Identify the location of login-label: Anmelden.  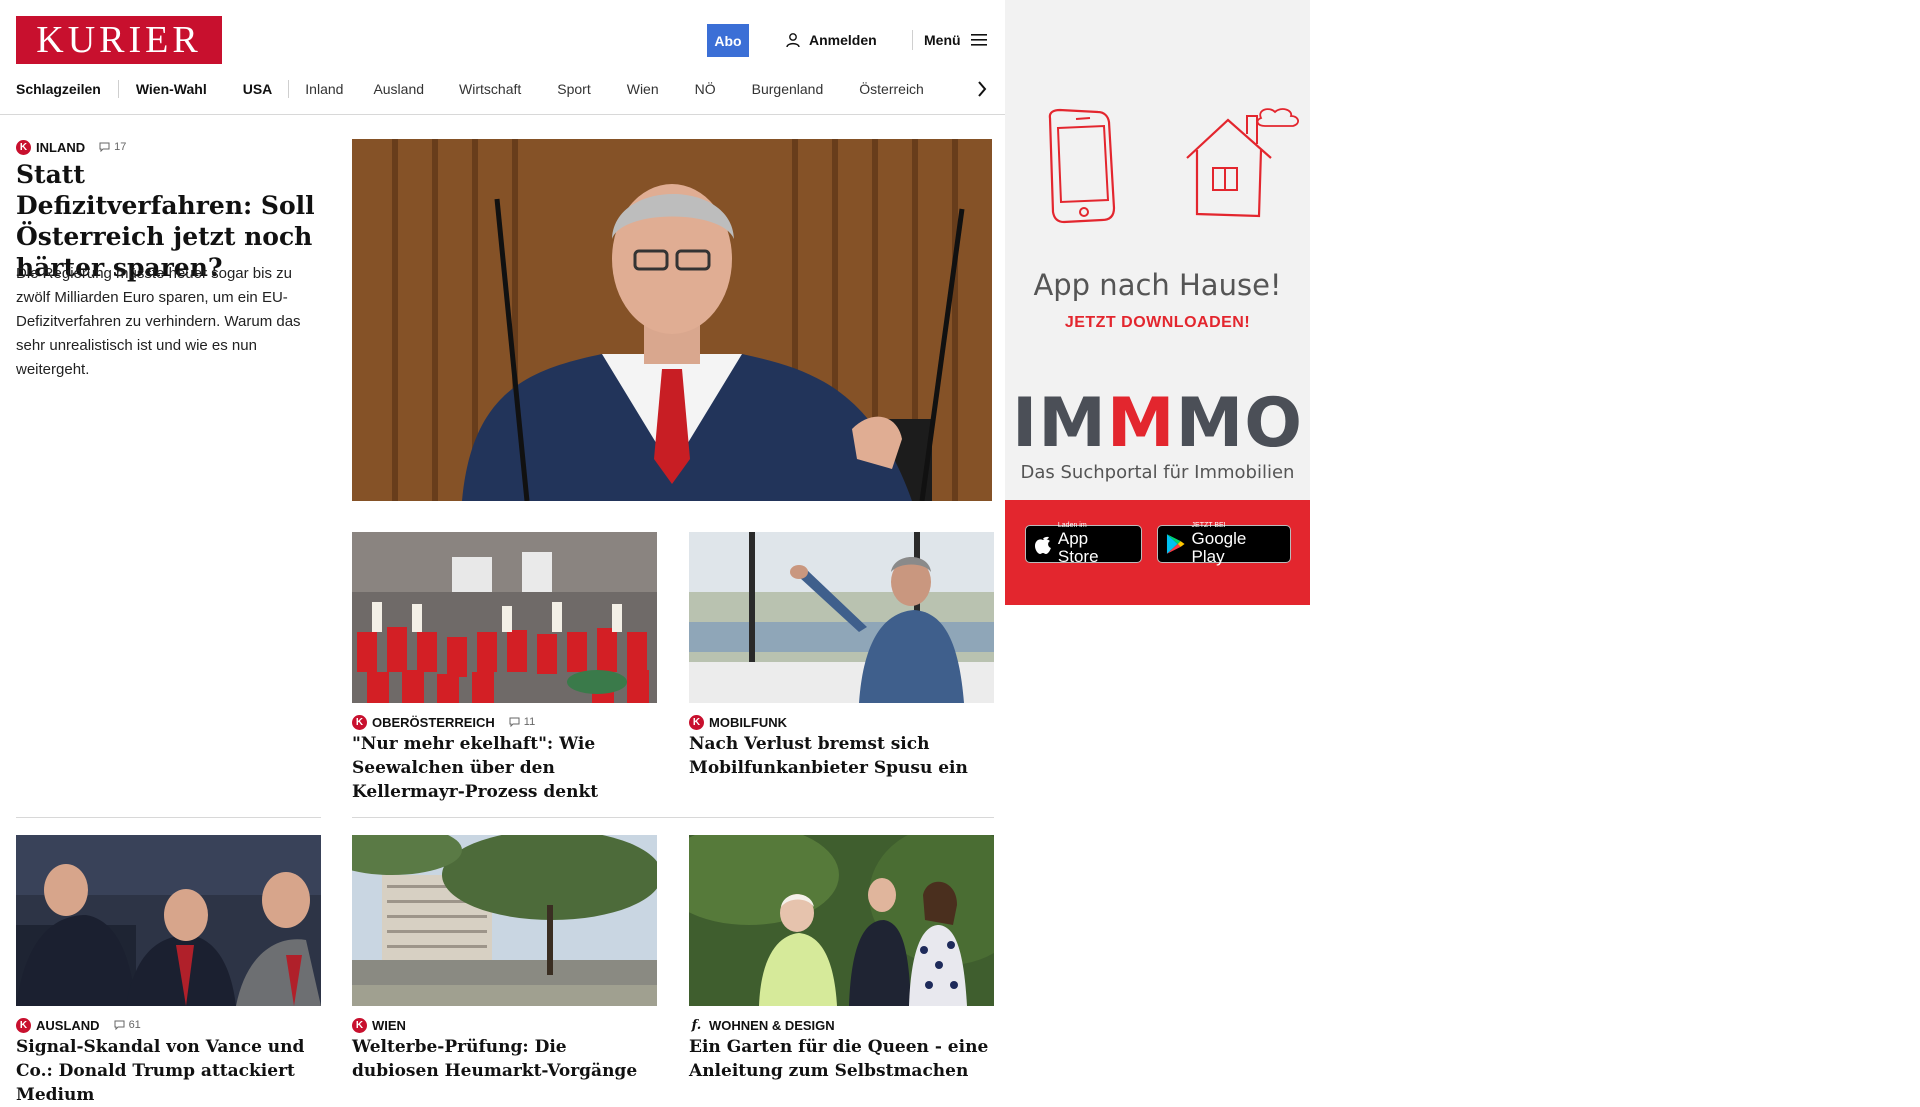
(843, 40).